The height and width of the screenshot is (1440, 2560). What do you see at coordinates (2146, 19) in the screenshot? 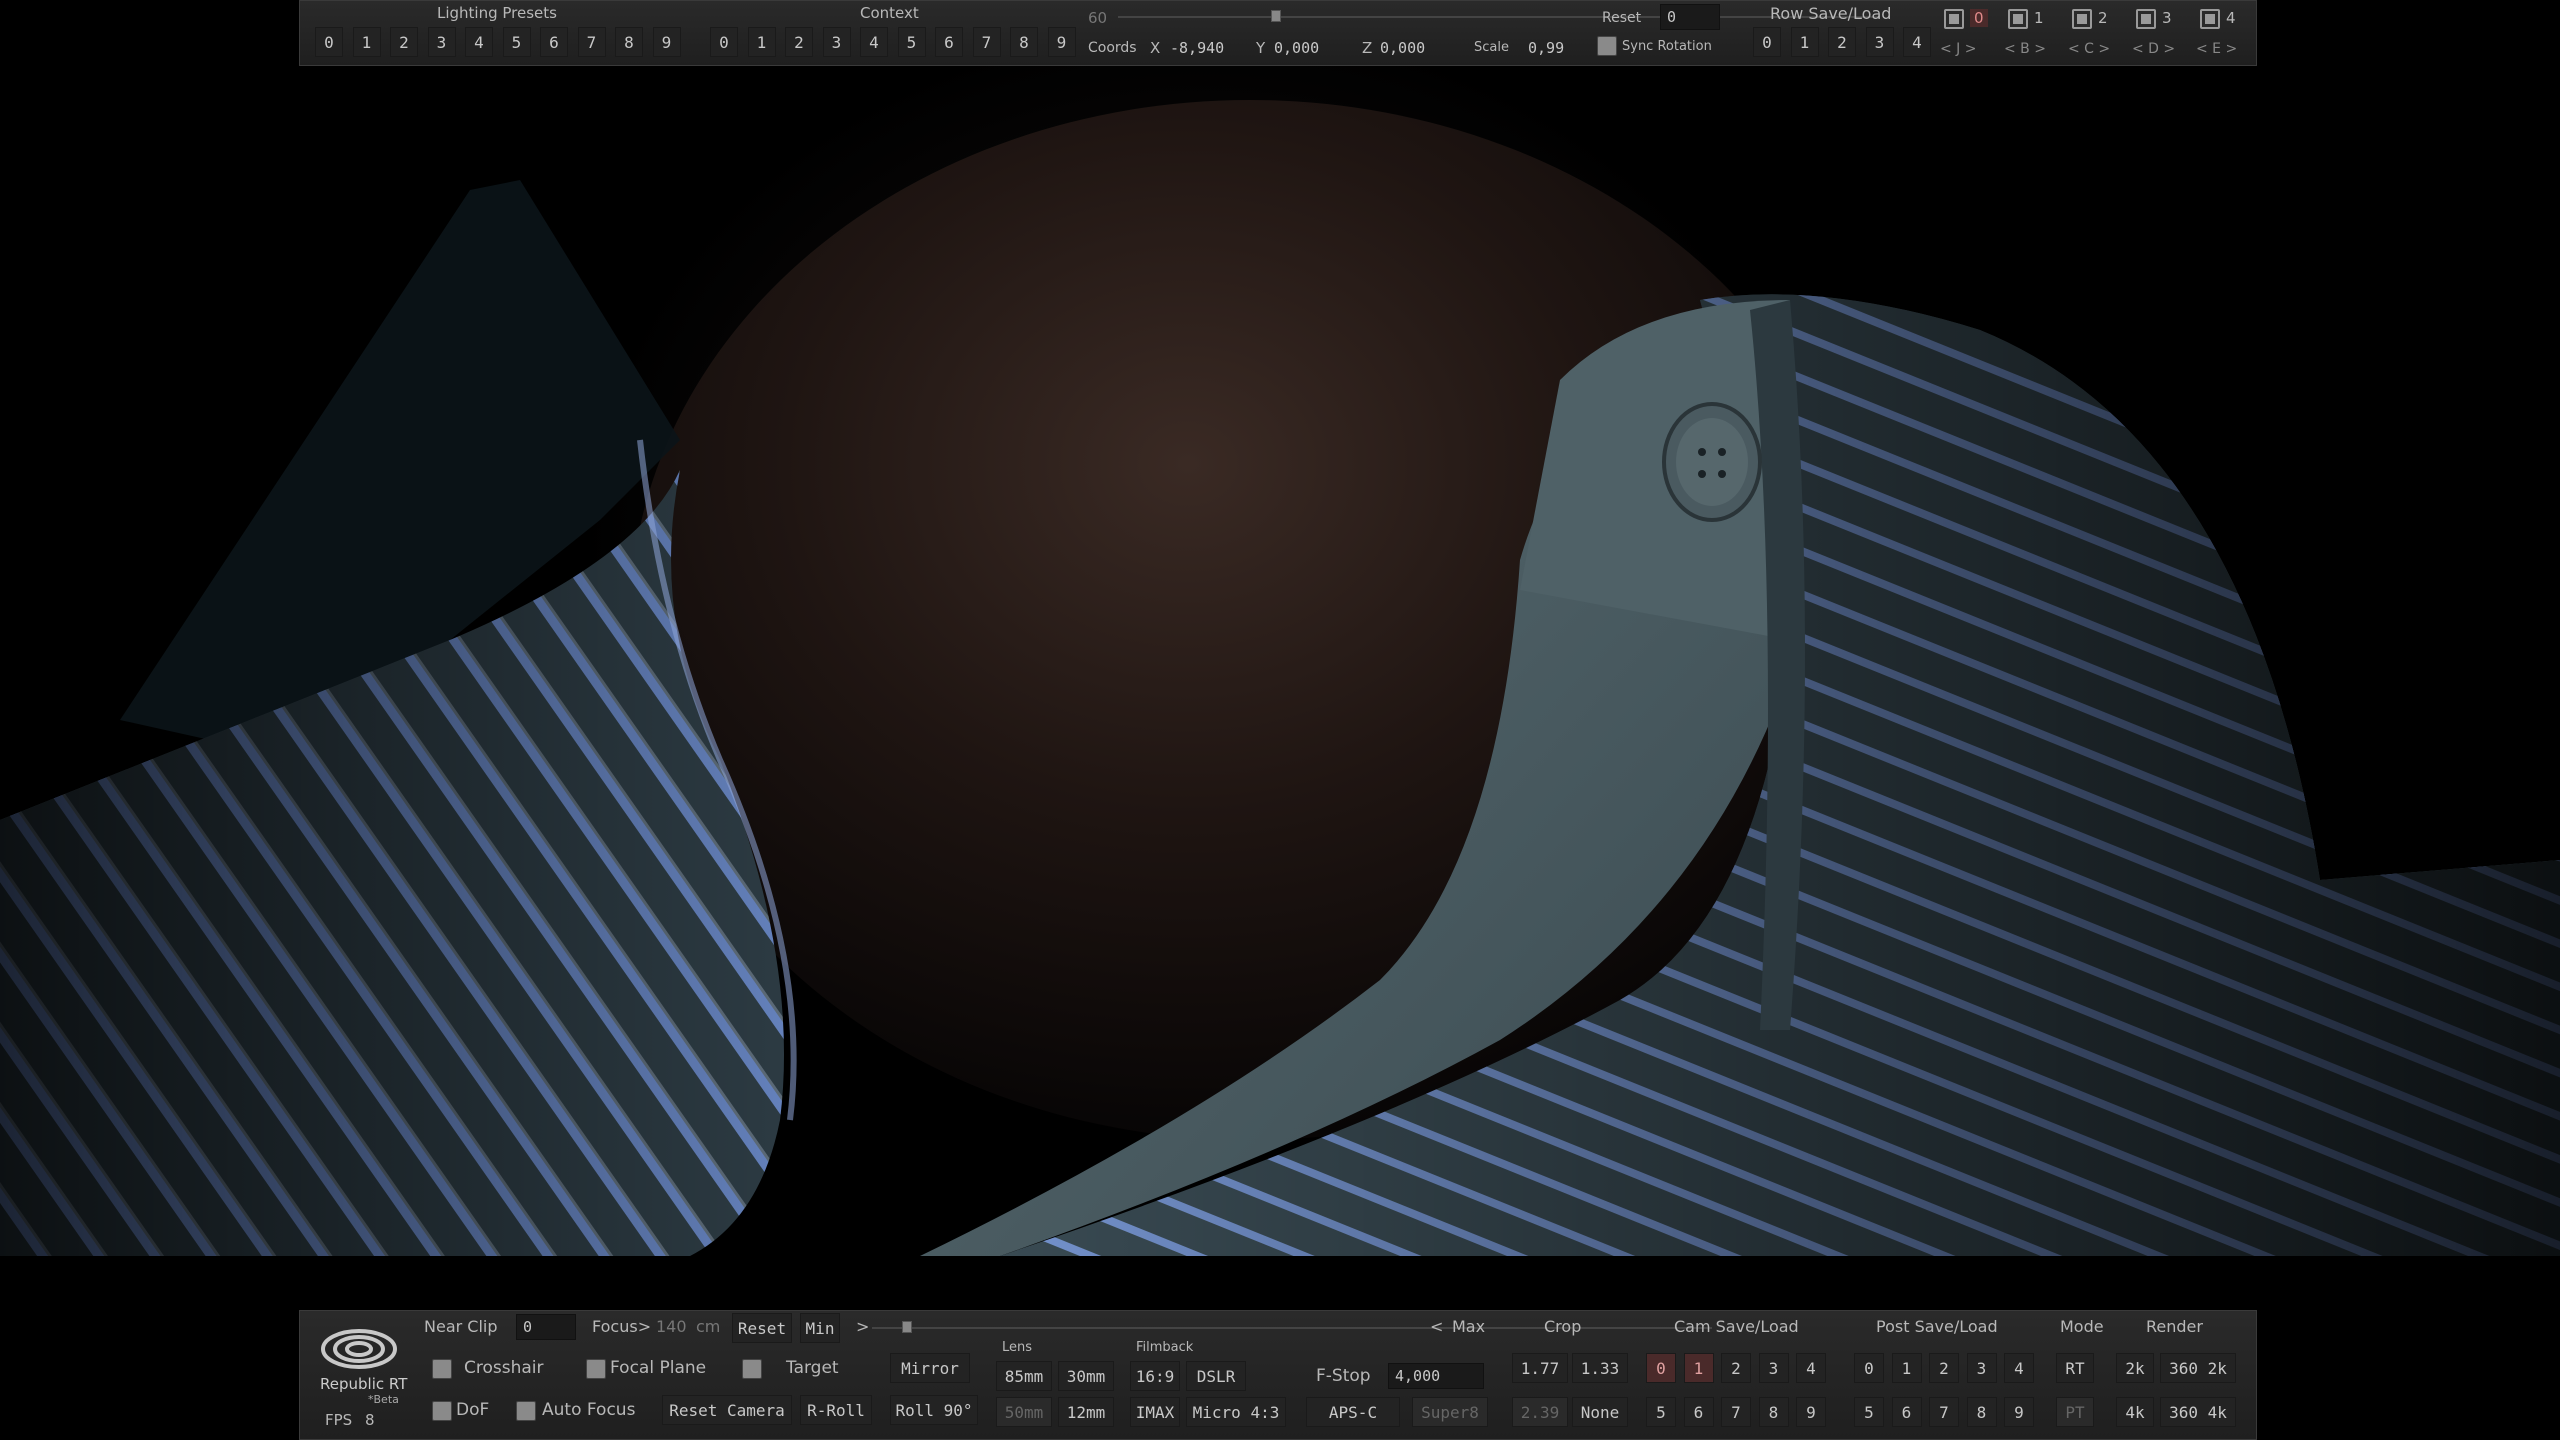
I see `layer-3-checkbox` at bounding box center [2146, 19].